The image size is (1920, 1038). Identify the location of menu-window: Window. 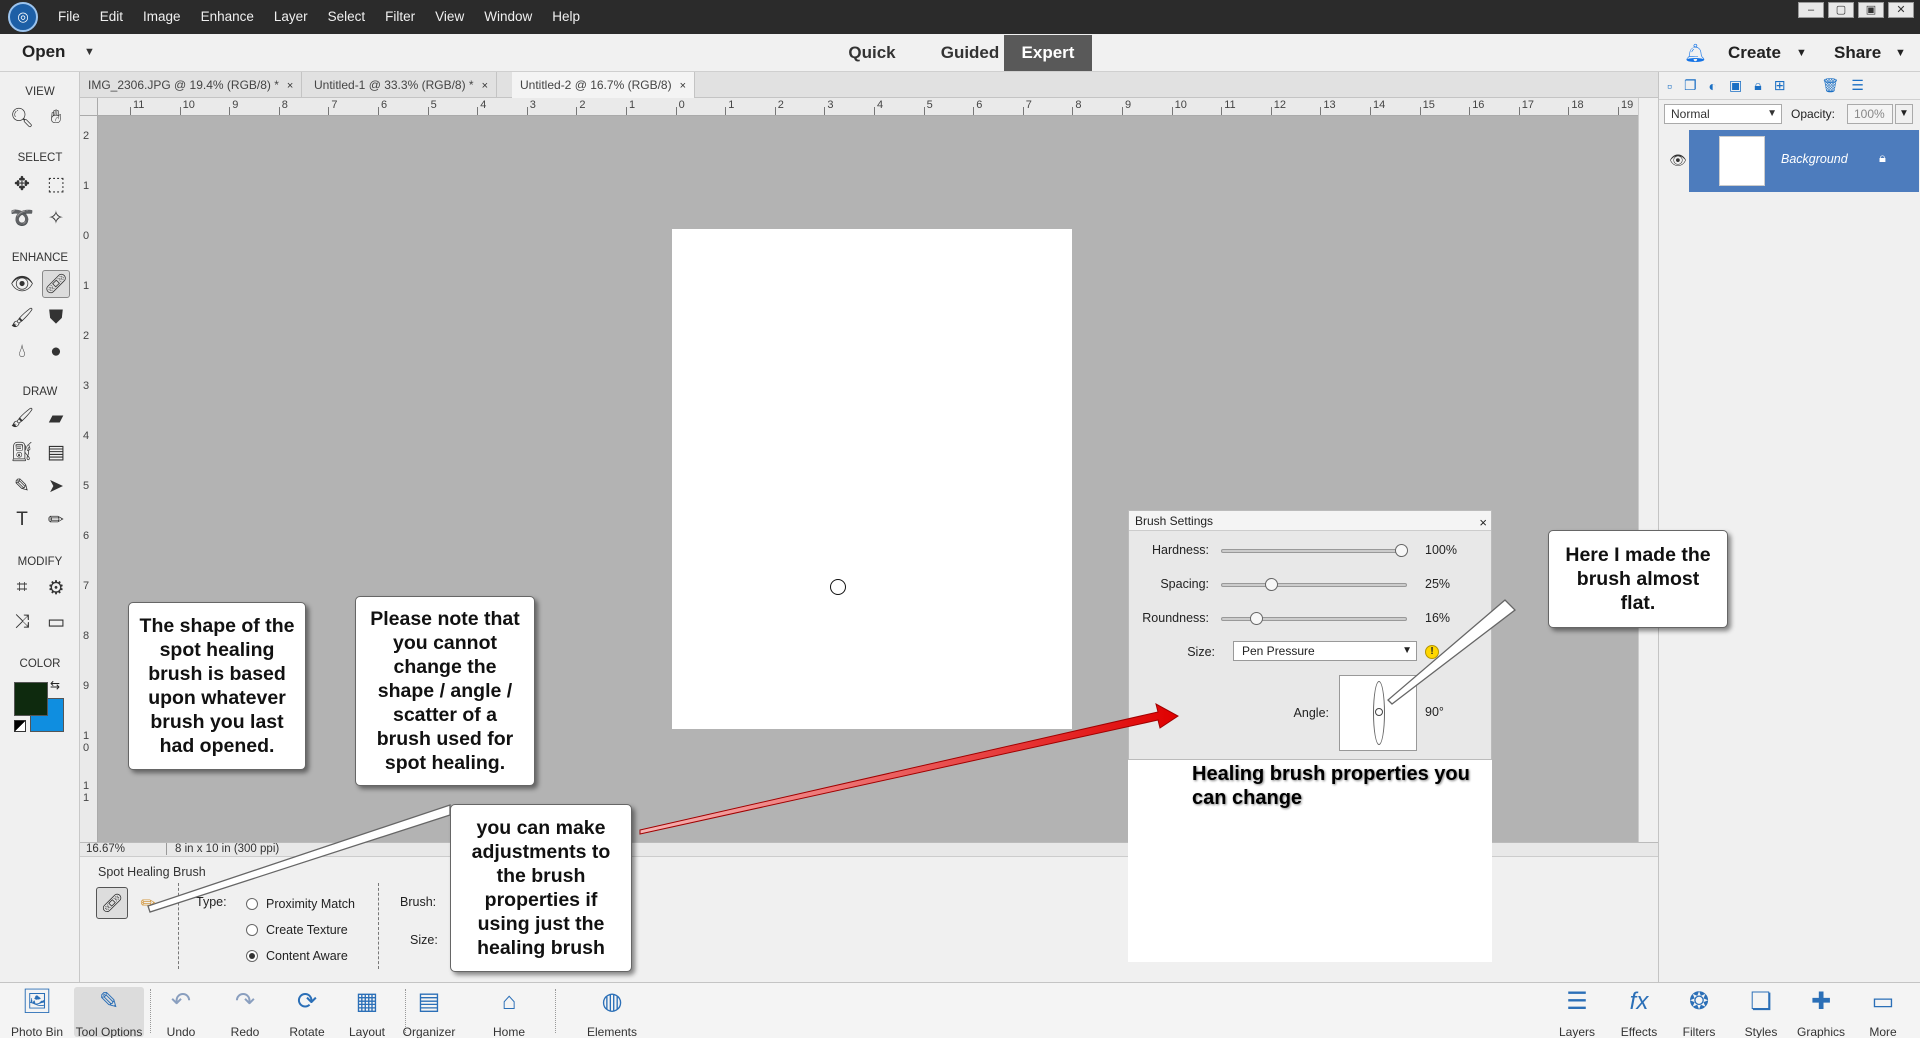
(508, 17).